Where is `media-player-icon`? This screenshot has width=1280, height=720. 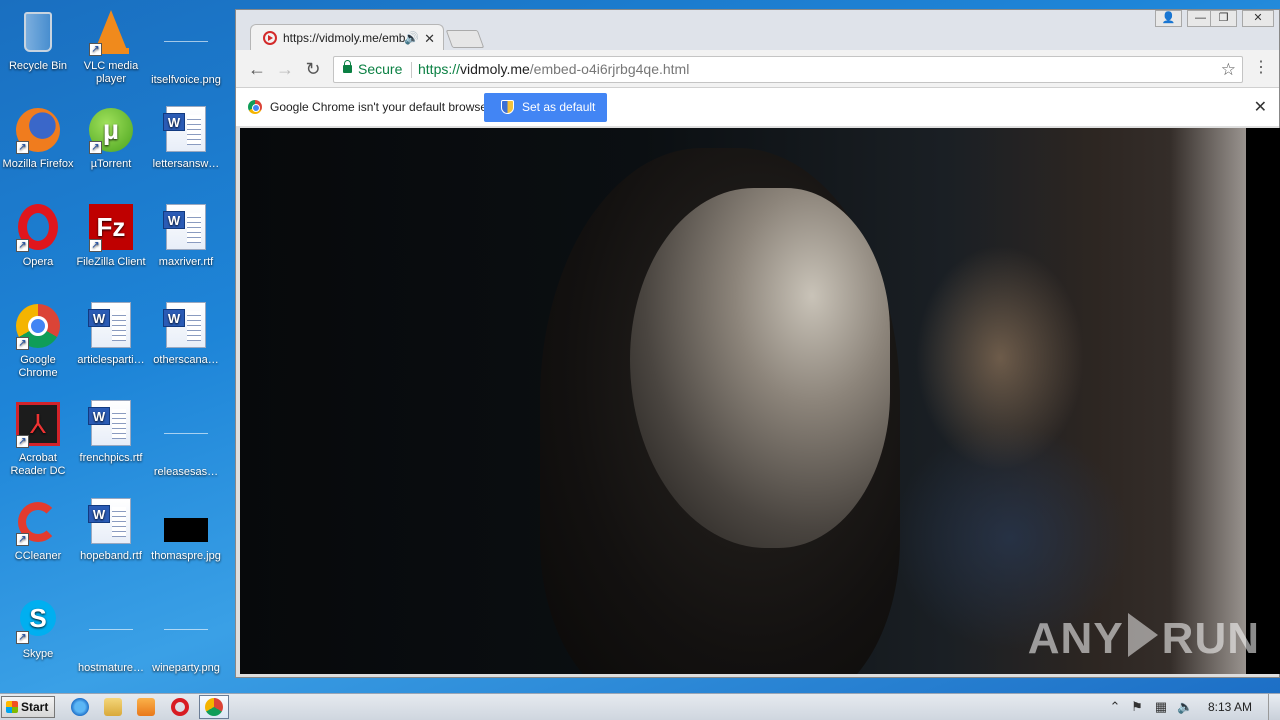 media-player-icon is located at coordinates (146, 707).